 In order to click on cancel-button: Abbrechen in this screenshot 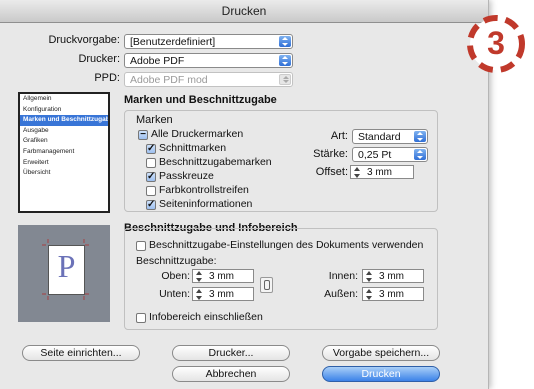, I will do `click(231, 374)`.